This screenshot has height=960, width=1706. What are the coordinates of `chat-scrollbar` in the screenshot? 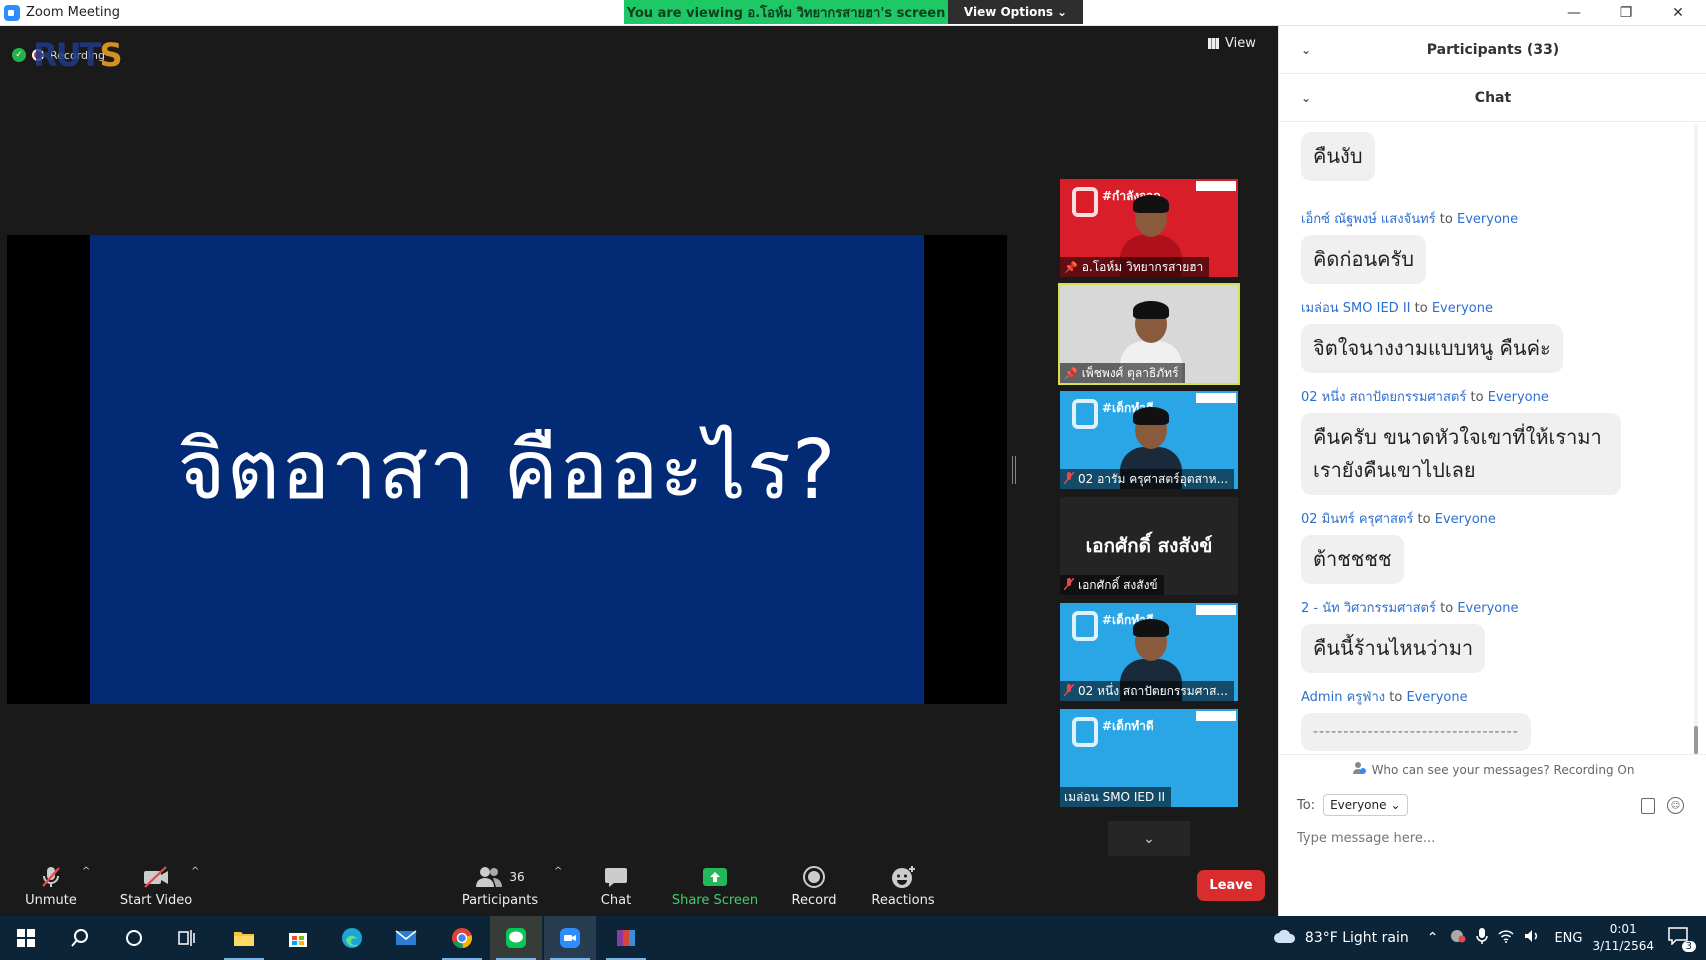 It's located at (1696, 439).